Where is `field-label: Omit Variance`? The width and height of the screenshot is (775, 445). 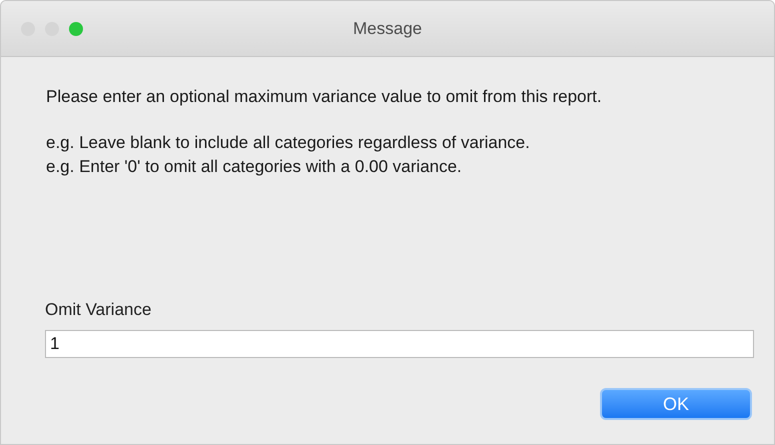 field-label: Omit Variance is located at coordinates (98, 309).